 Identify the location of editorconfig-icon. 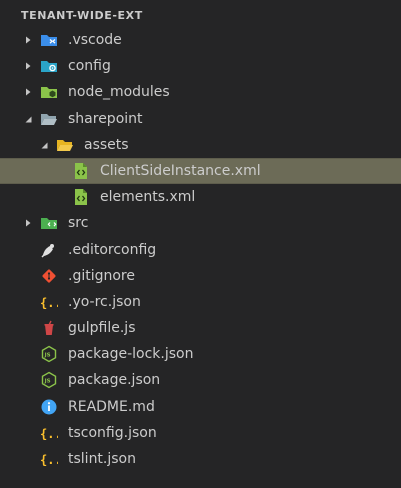
(49, 250).